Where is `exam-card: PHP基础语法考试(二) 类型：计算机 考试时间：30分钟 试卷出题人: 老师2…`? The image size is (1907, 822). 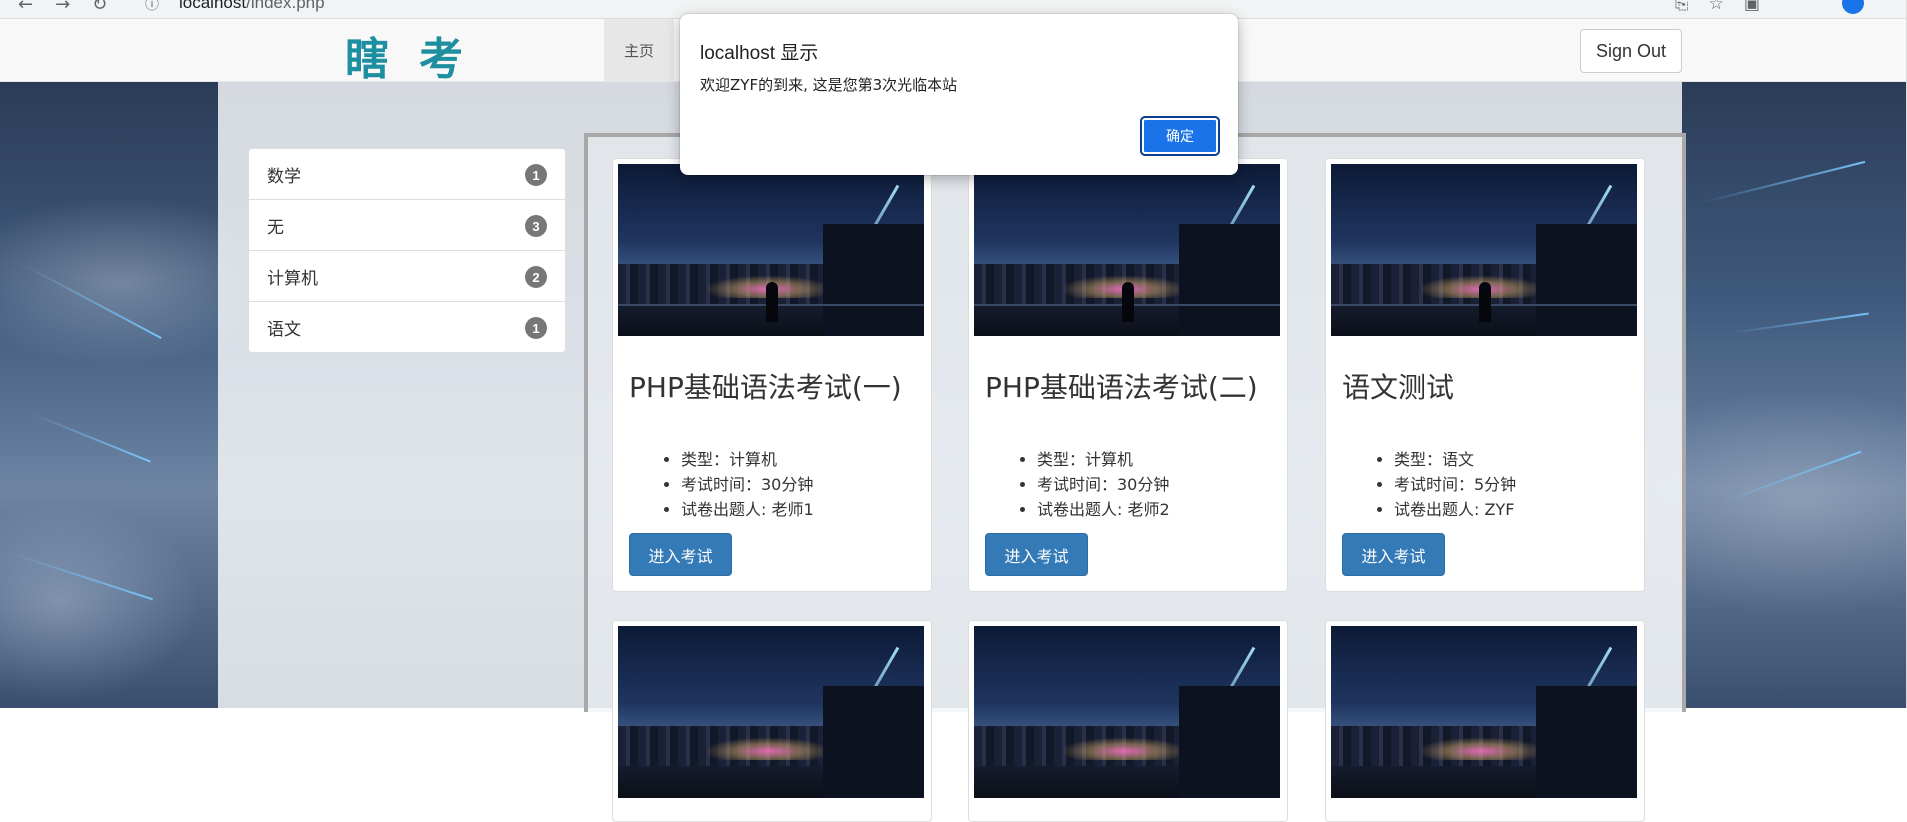
exam-card: PHP基础语法考试(二) 类型：计算机 考试时间：30分钟 试卷出题人: 老师2… is located at coordinates (1128, 375).